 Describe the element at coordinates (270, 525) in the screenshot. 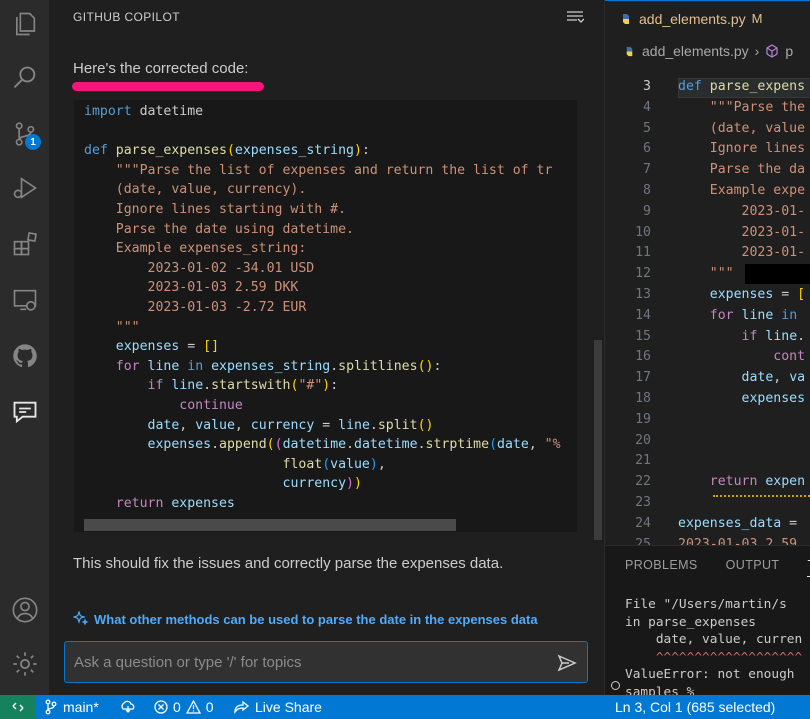

I see `code-horizontal-scrollbar` at that location.